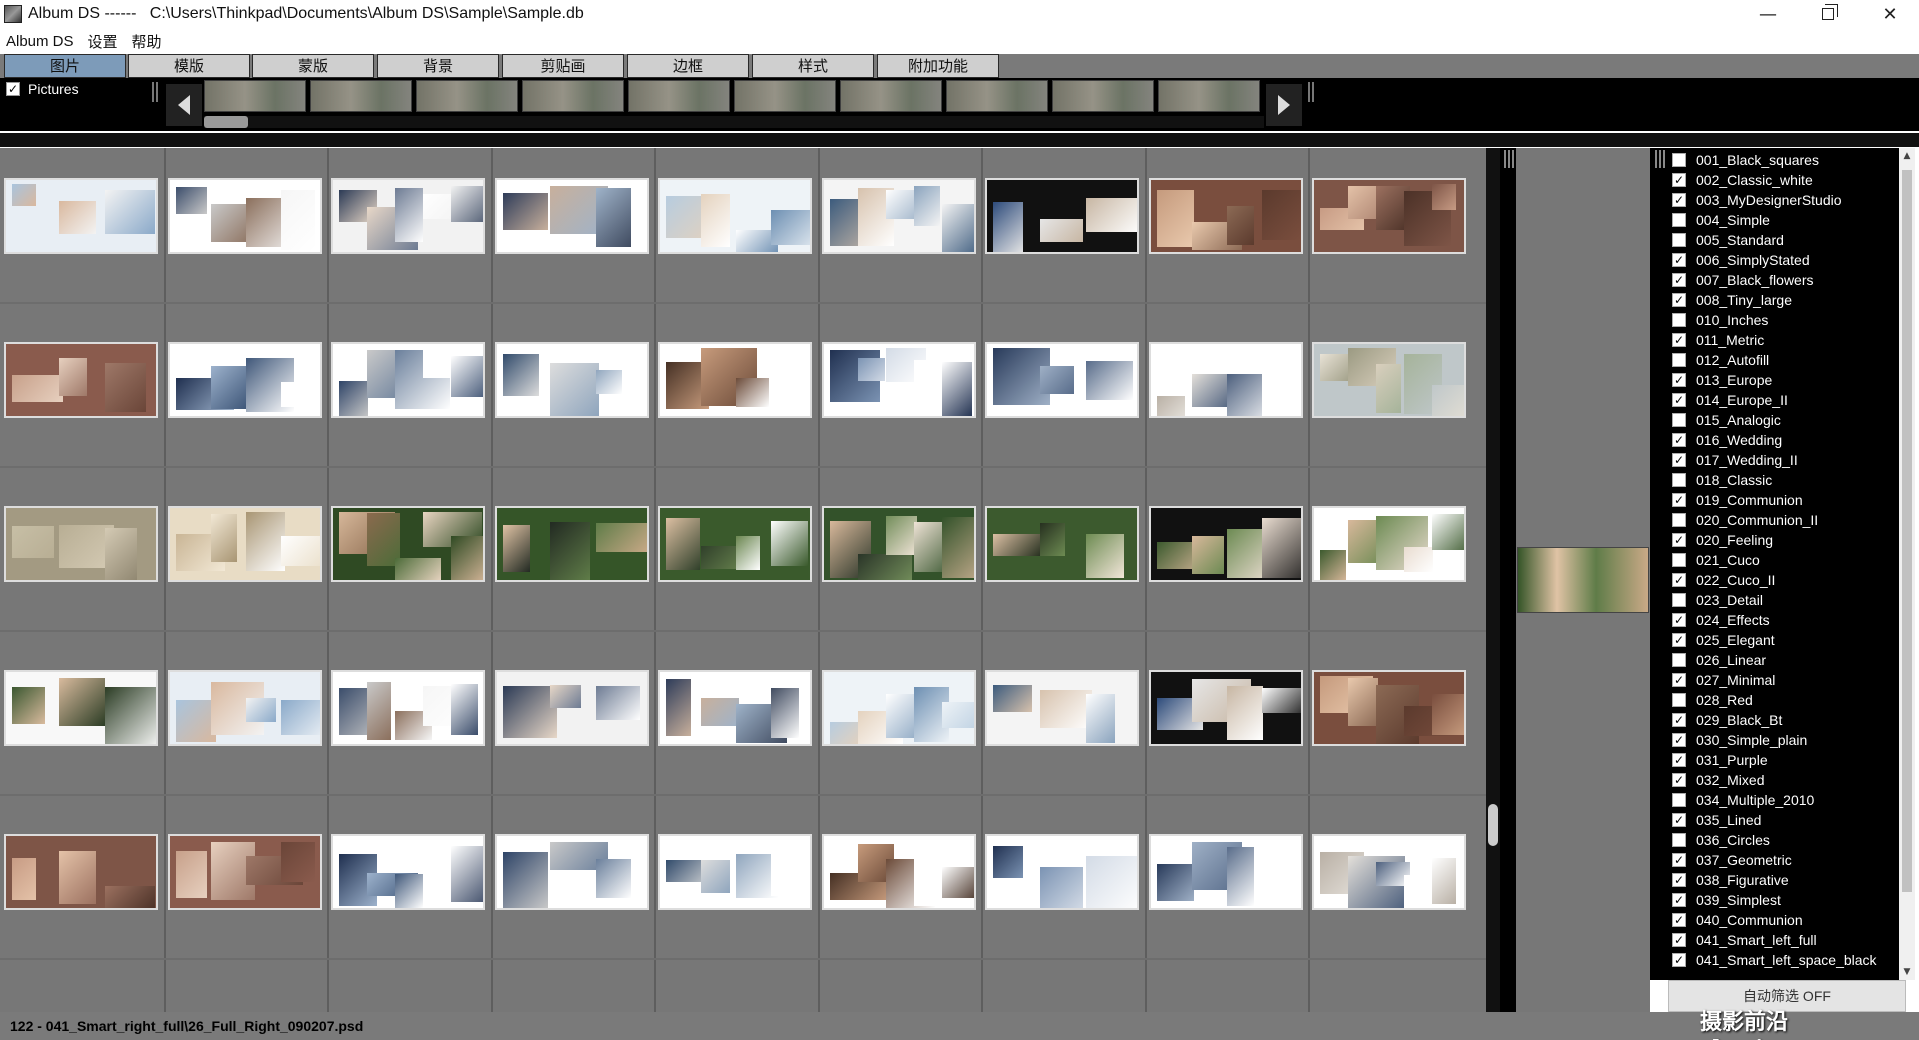 The width and height of the screenshot is (1919, 1040). Describe the element at coordinates (1723, 640) in the screenshot. I see `style-list-item: ✓ 025_Elegant` at that location.